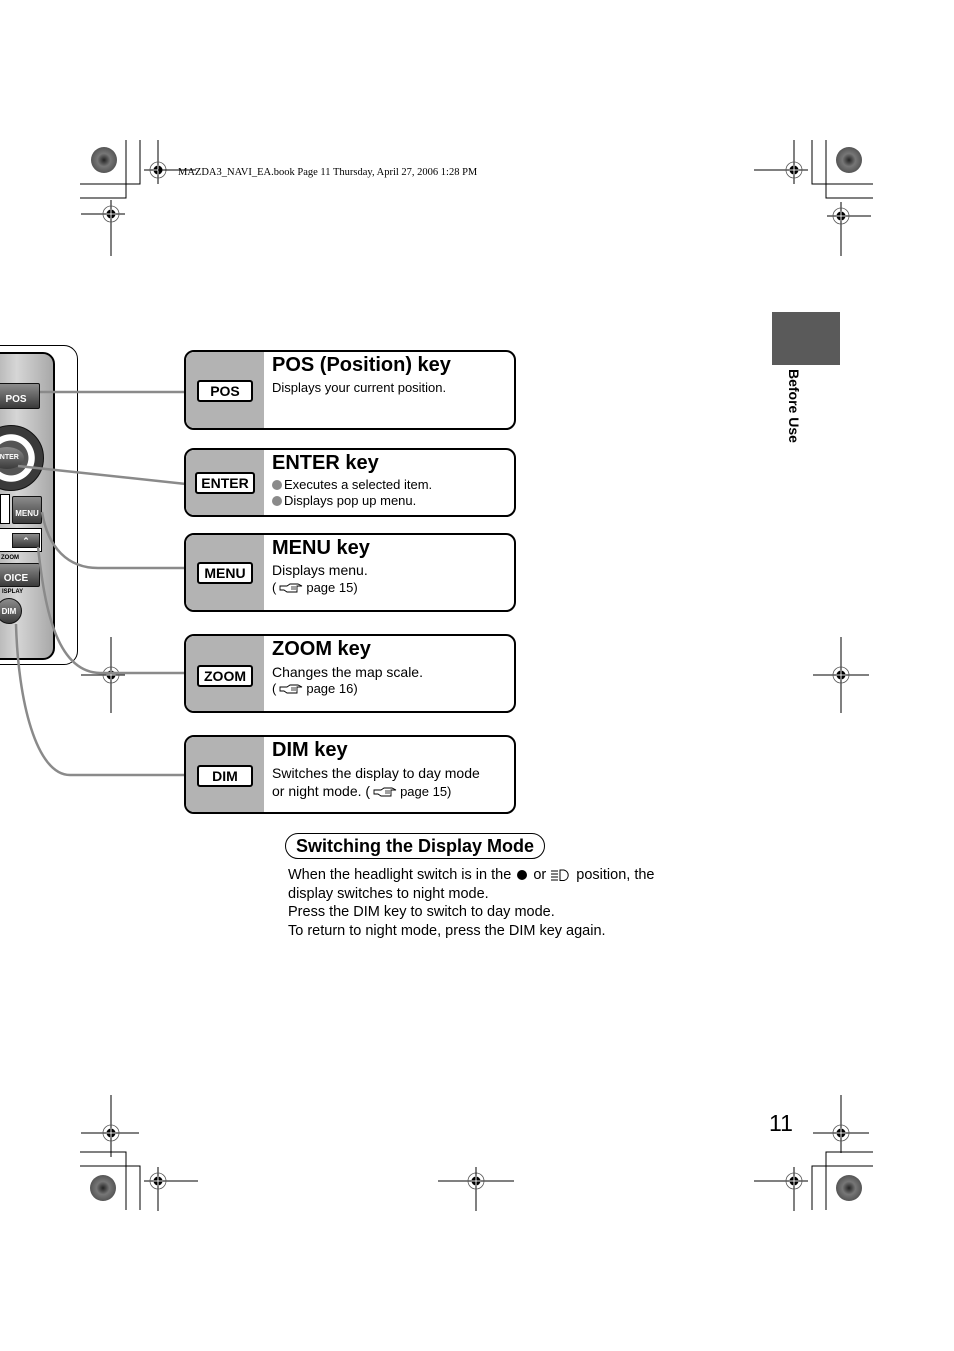  I want to click on key-title-pos: POS (Position) key, so click(361, 365).